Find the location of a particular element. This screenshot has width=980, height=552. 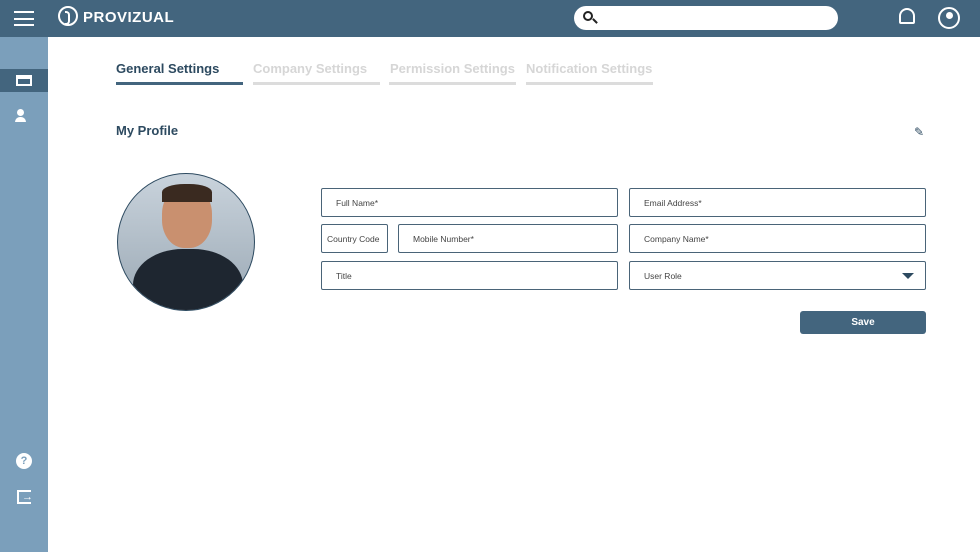

logout-icon: → is located at coordinates (25, 497).